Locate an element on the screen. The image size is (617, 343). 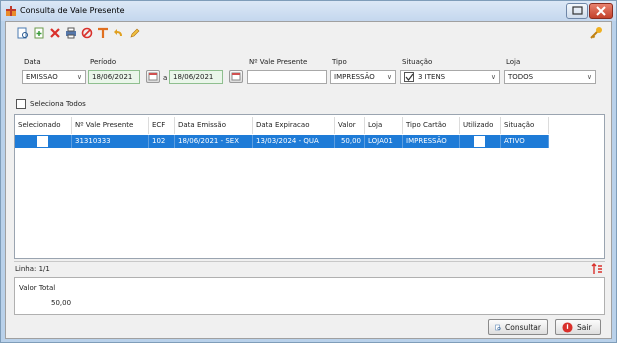
consultar-label: Consultar is located at coordinates (523, 327).